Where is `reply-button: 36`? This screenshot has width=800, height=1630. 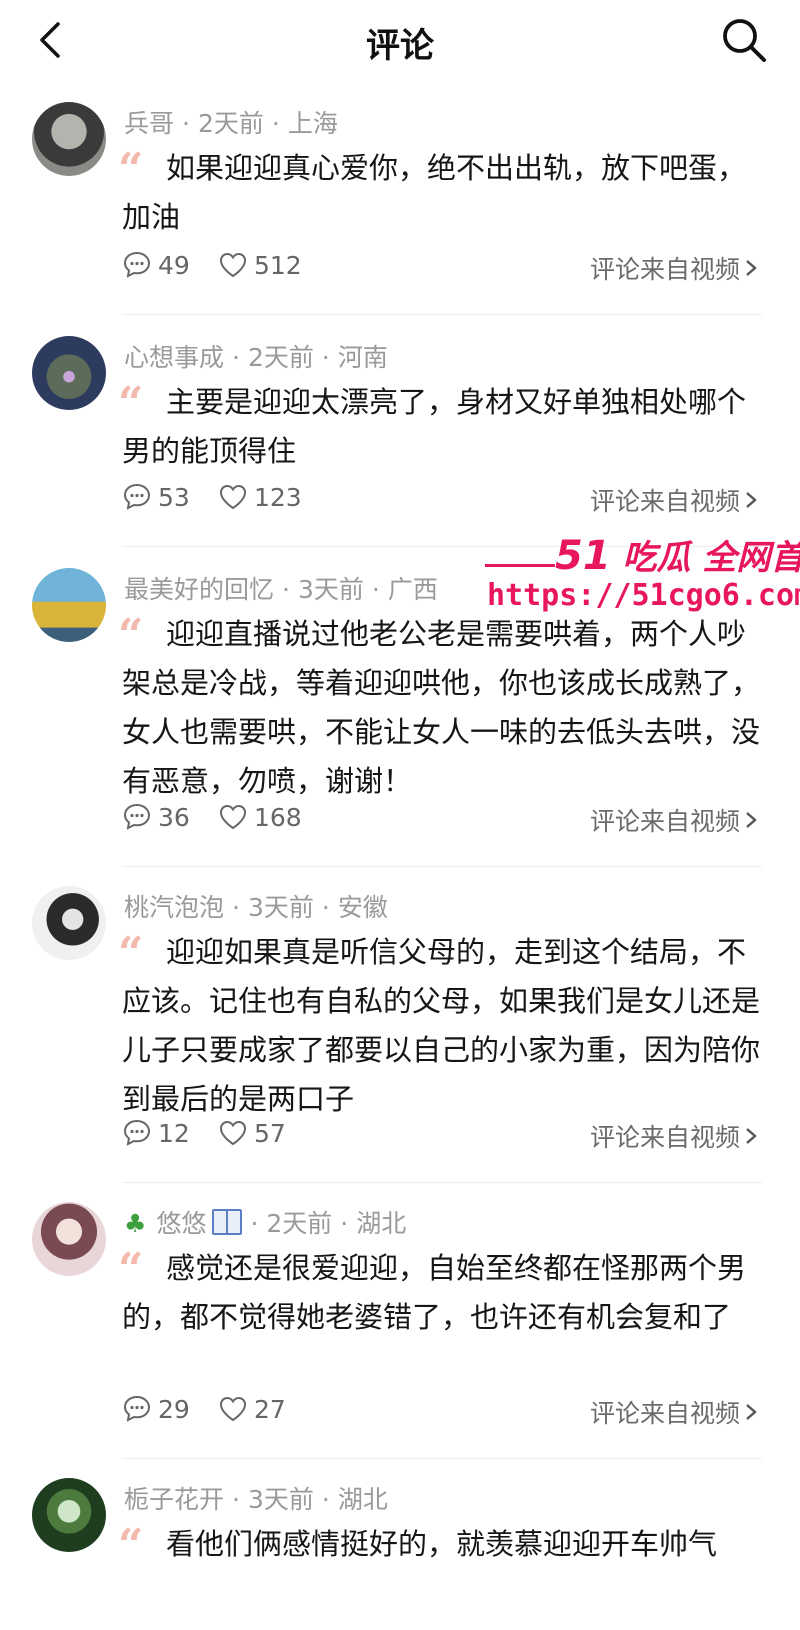
reply-button: 36 is located at coordinates (156, 817).